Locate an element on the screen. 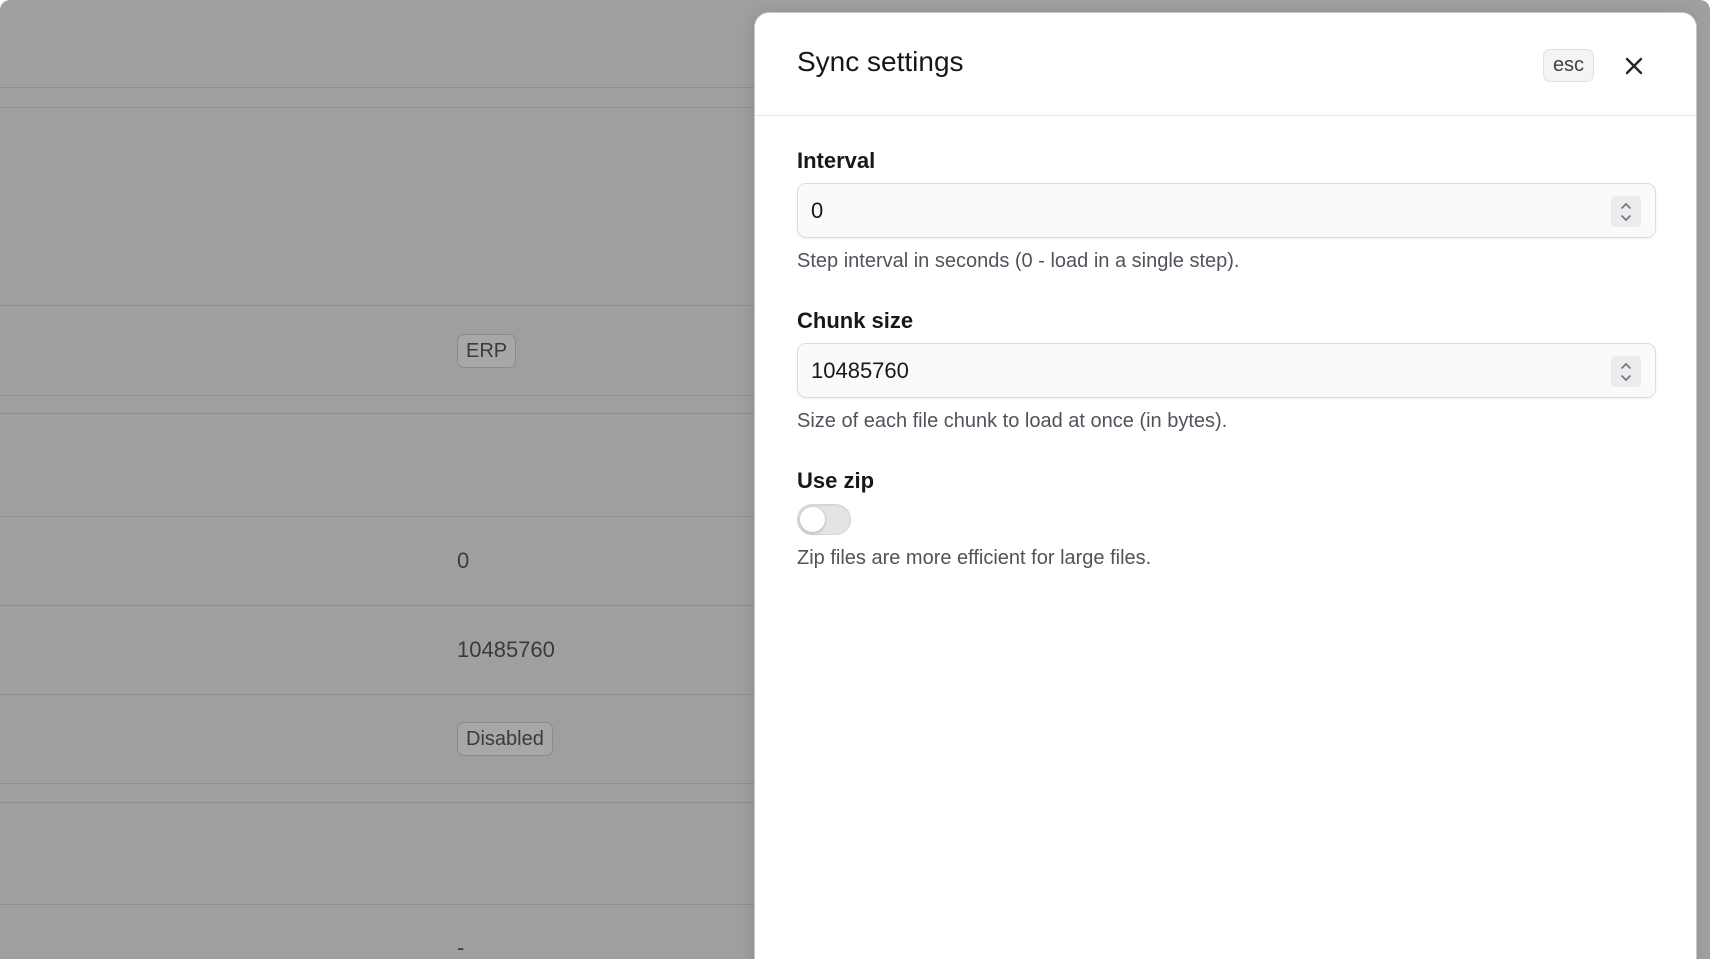 This screenshot has height=959, width=1710. drawer-header: Sync settings esc is located at coordinates (1225, 64).